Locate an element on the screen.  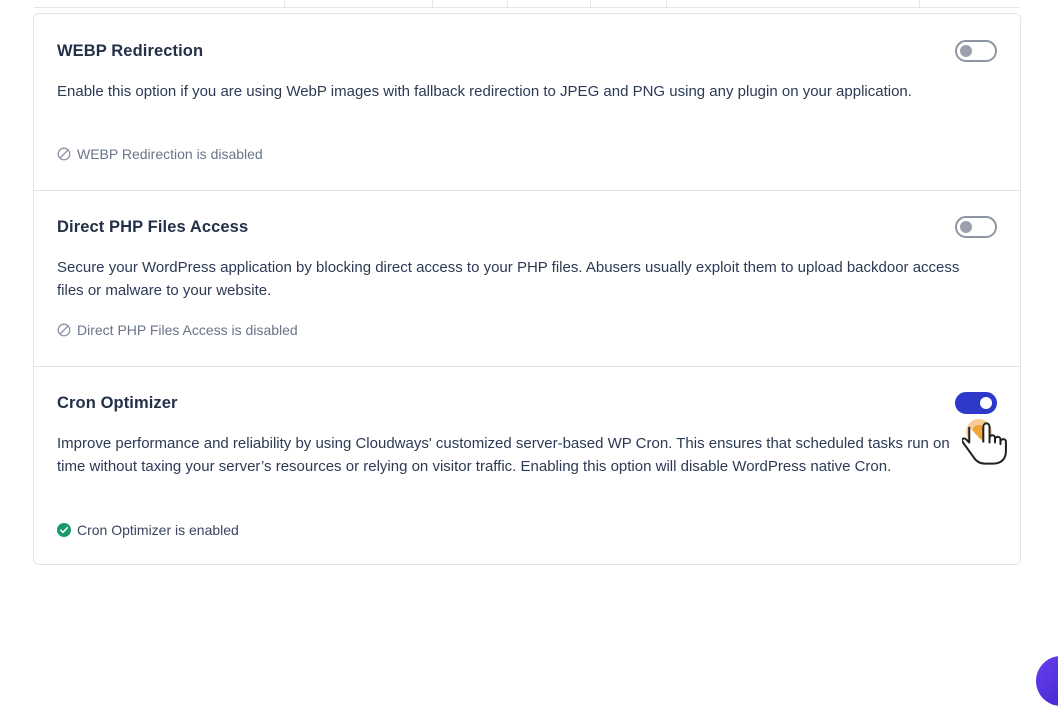
setting-title: Cron Optimizer is located at coordinates (117, 403).